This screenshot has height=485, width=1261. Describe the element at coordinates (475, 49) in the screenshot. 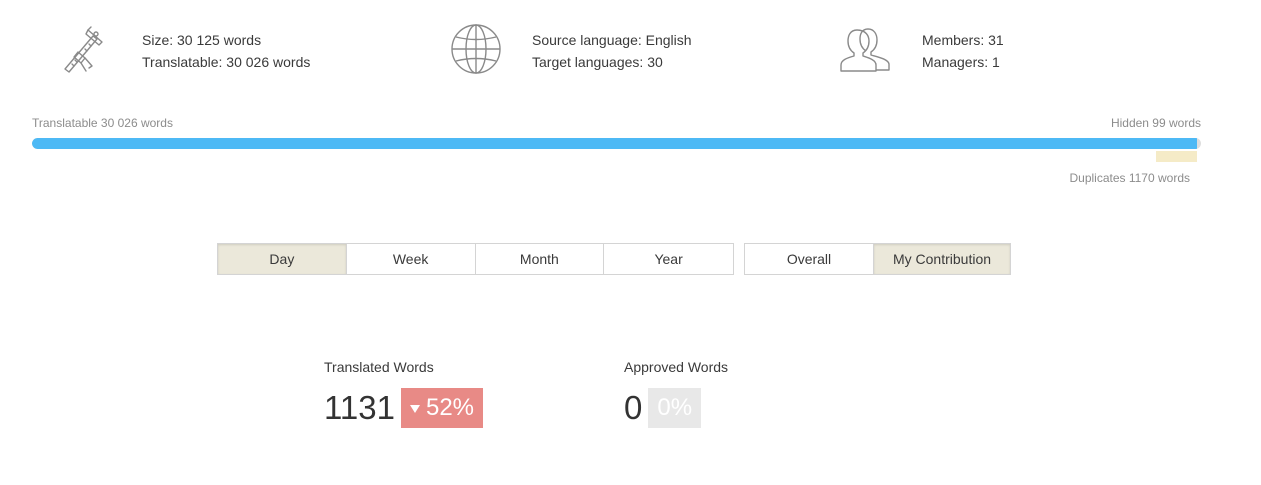

I see `globe-icon` at that location.